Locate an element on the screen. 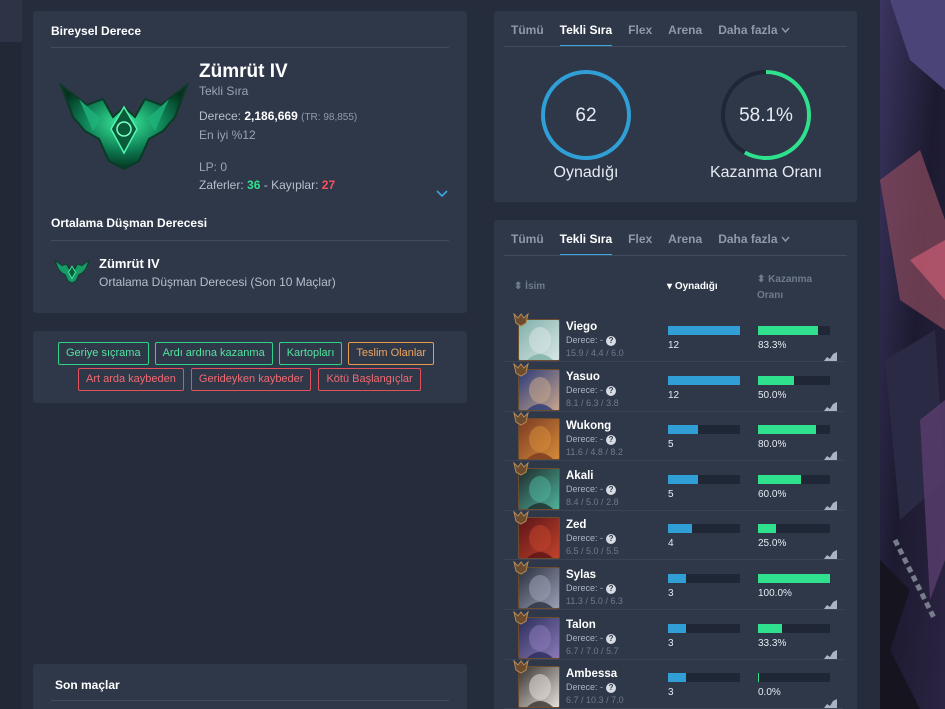 This screenshot has height=709, width=945. tag-bad-start: Kötü Başlangıçlar is located at coordinates (369, 379).